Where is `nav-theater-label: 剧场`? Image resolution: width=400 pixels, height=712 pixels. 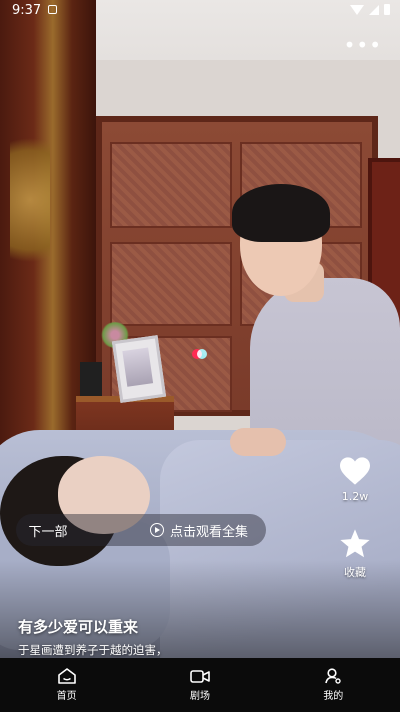 nav-theater-label: 剧场 is located at coordinates (199, 696).